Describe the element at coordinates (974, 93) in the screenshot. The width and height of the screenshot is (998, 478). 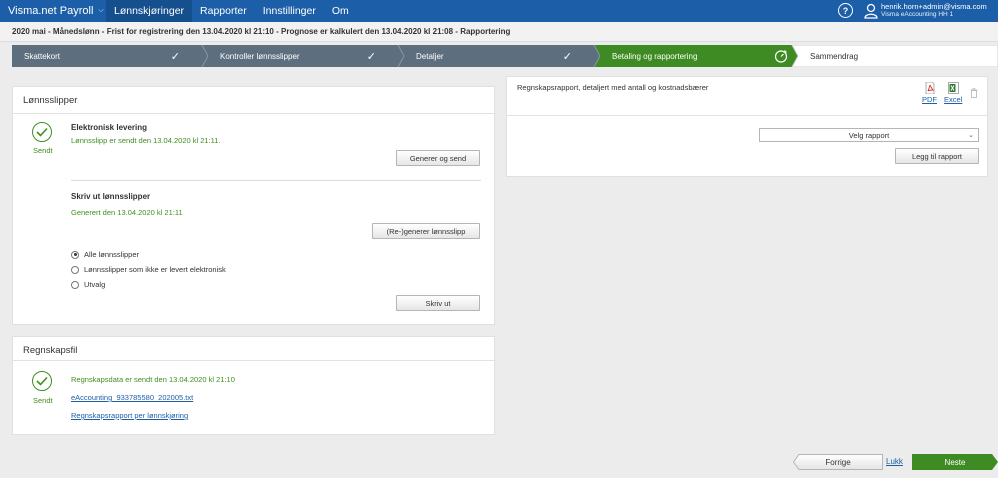
I see `trash-icon` at that location.